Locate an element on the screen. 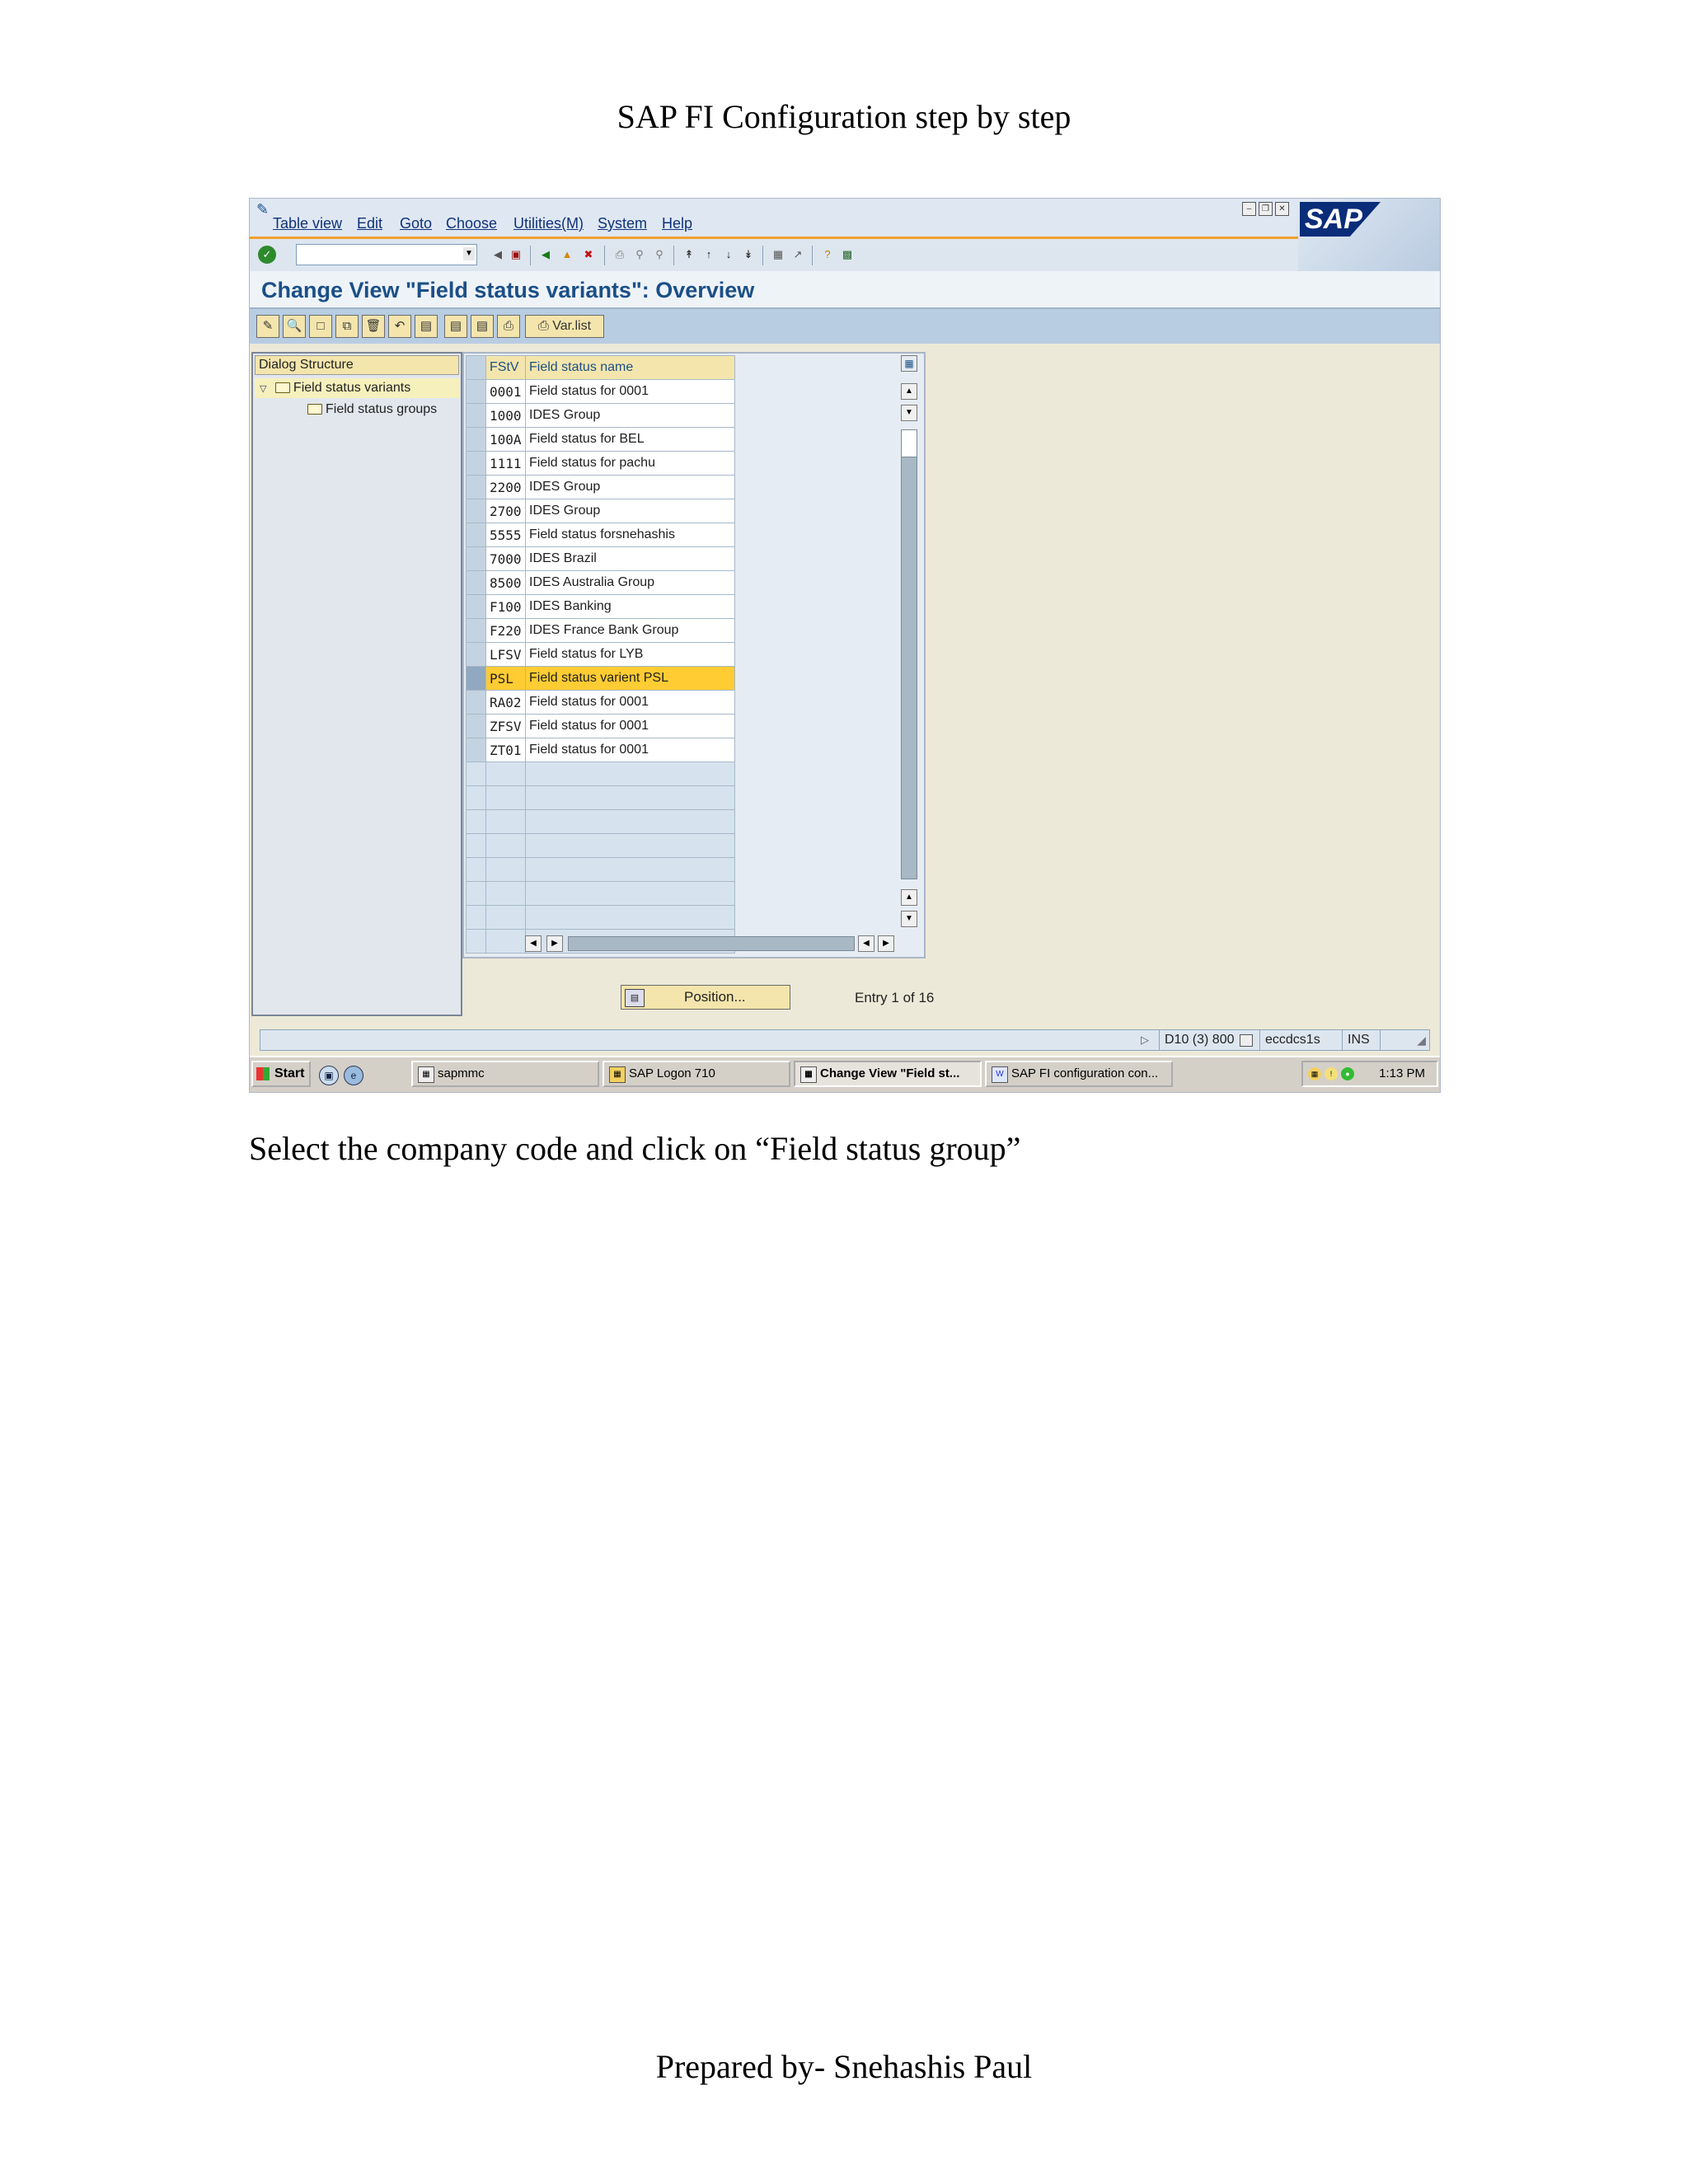 Image resolution: width=1688 pixels, height=2184 pixels. menu-goto: Goto is located at coordinates (416, 223).